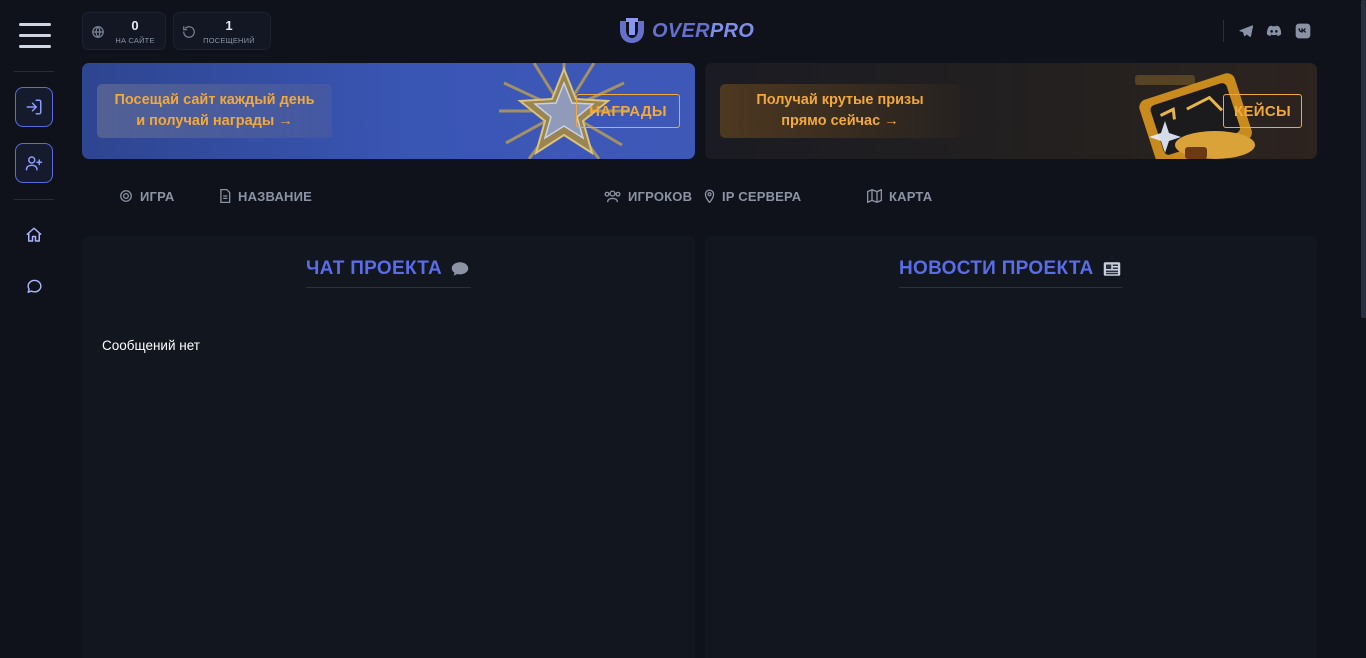  Describe the element at coordinates (1274, 31) in the screenshot. I see `discord-icon` at that location.